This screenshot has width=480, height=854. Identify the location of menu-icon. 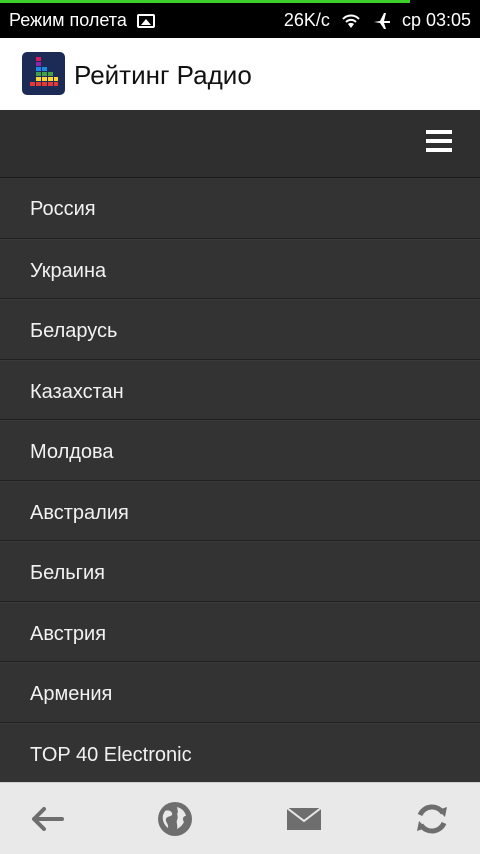
(439, 142).